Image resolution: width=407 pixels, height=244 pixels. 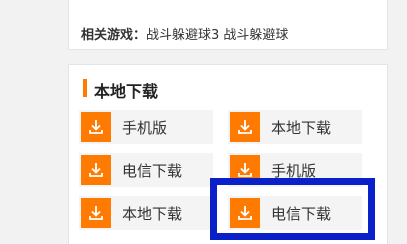 I want to click on related-games-links: 战斗躲避球3 战斗躲避球, so click(x=217, y=35).